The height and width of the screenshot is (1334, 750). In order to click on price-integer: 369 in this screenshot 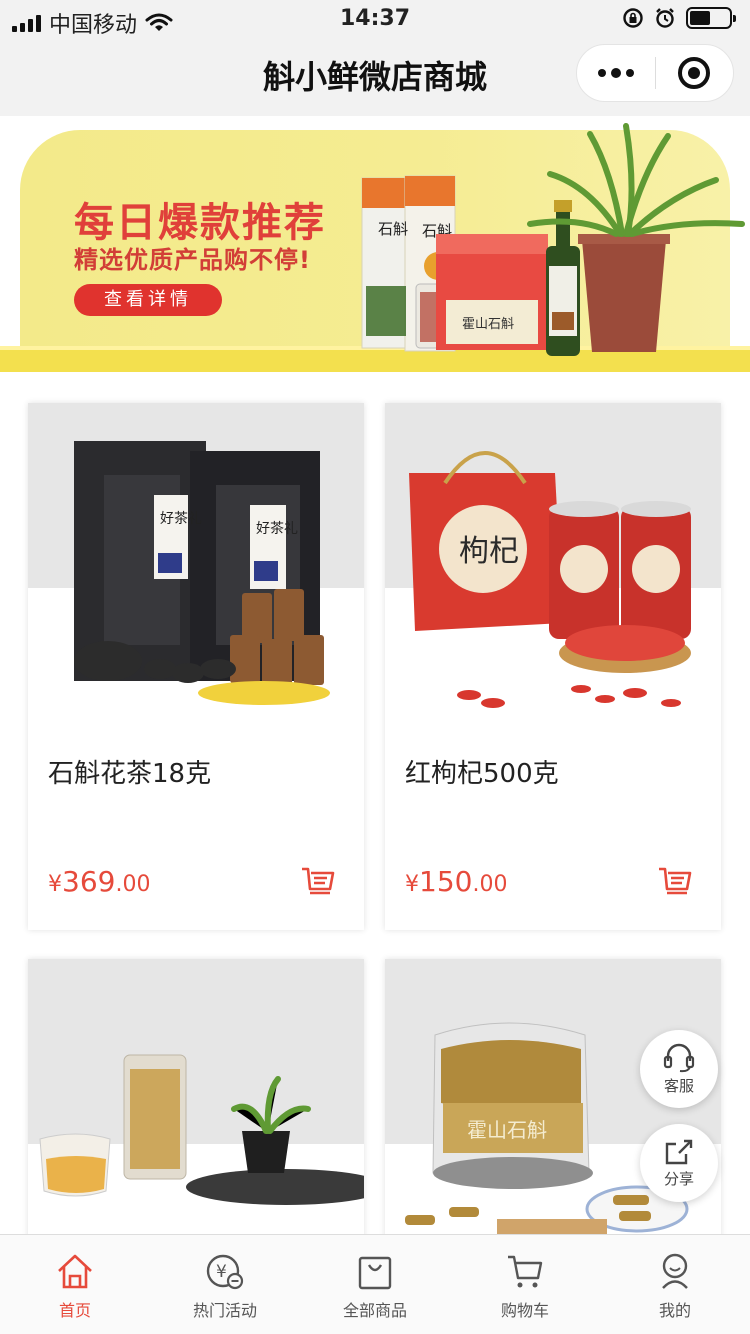, I will do `click(89, 881)`.